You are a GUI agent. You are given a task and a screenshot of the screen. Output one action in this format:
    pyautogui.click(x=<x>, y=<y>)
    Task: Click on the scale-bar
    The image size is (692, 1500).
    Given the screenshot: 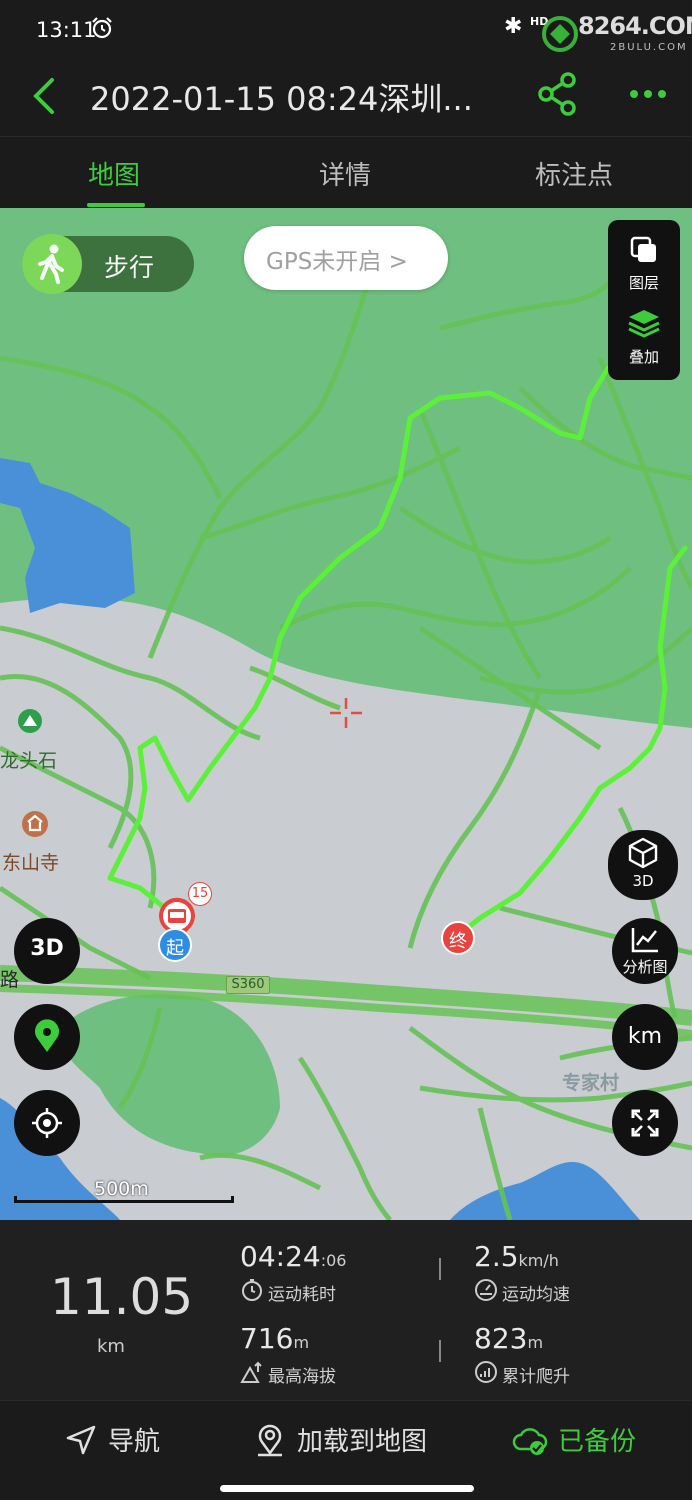 What is the action you would take?
    pyautogui.click(x=124, y=1199)
    